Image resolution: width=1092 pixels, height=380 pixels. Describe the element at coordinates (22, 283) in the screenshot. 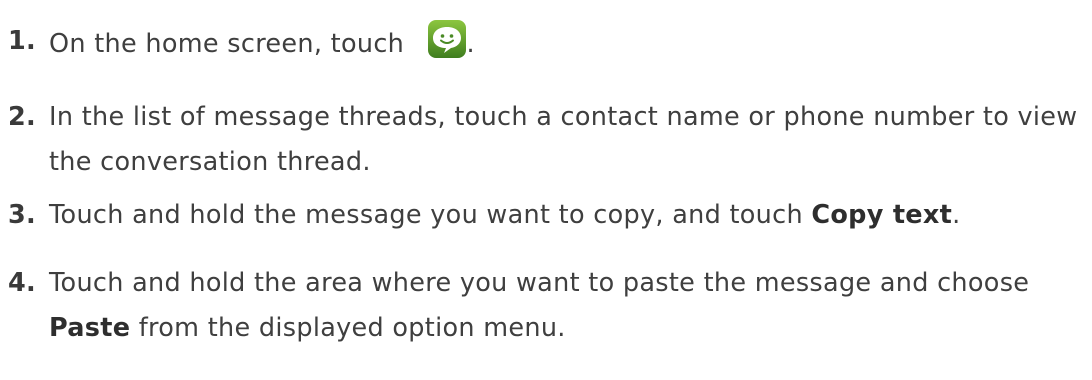

I see `step-number: 4.` at that location.